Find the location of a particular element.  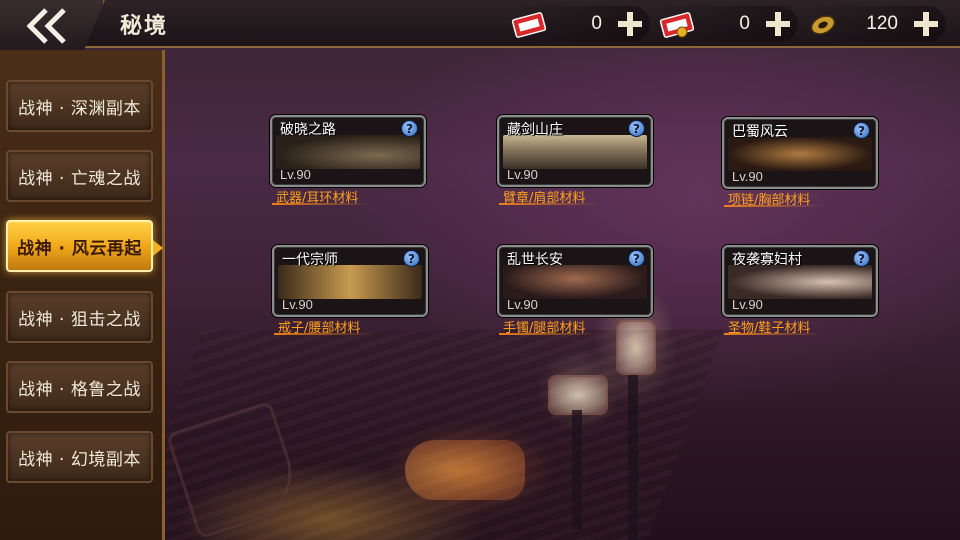

dungeon-card: 巴蜀风云 ? Lv.90 项链/胸部材料 is located at coordinates (800, 162).